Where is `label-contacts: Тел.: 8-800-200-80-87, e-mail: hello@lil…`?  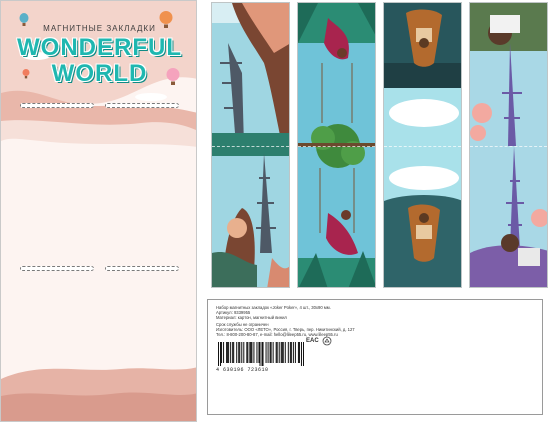
label-contacts: Тел.: 8-800-200-80-87, e-mail: hello@lil… is located at coordinates (277, 334).